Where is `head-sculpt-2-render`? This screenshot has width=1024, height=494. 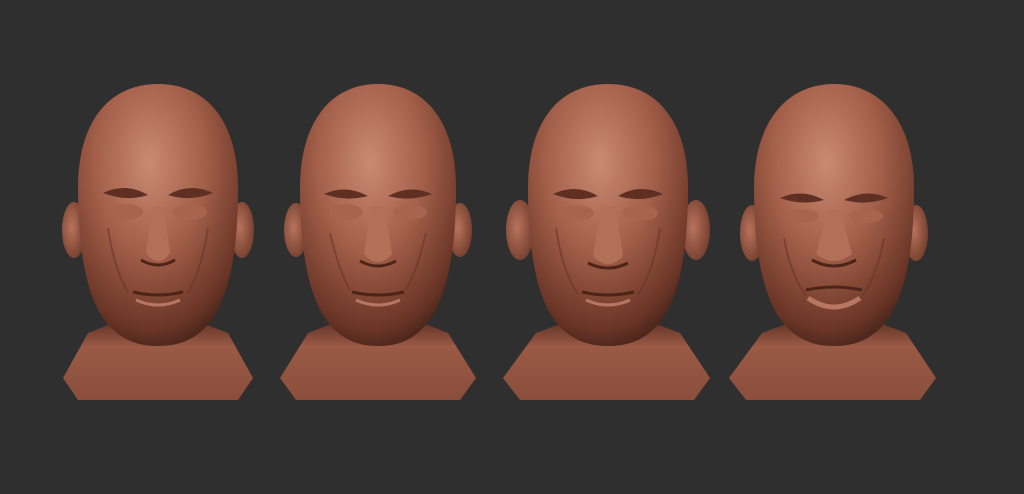
head-sculpt-2-render is located at coordinates (378, 242).